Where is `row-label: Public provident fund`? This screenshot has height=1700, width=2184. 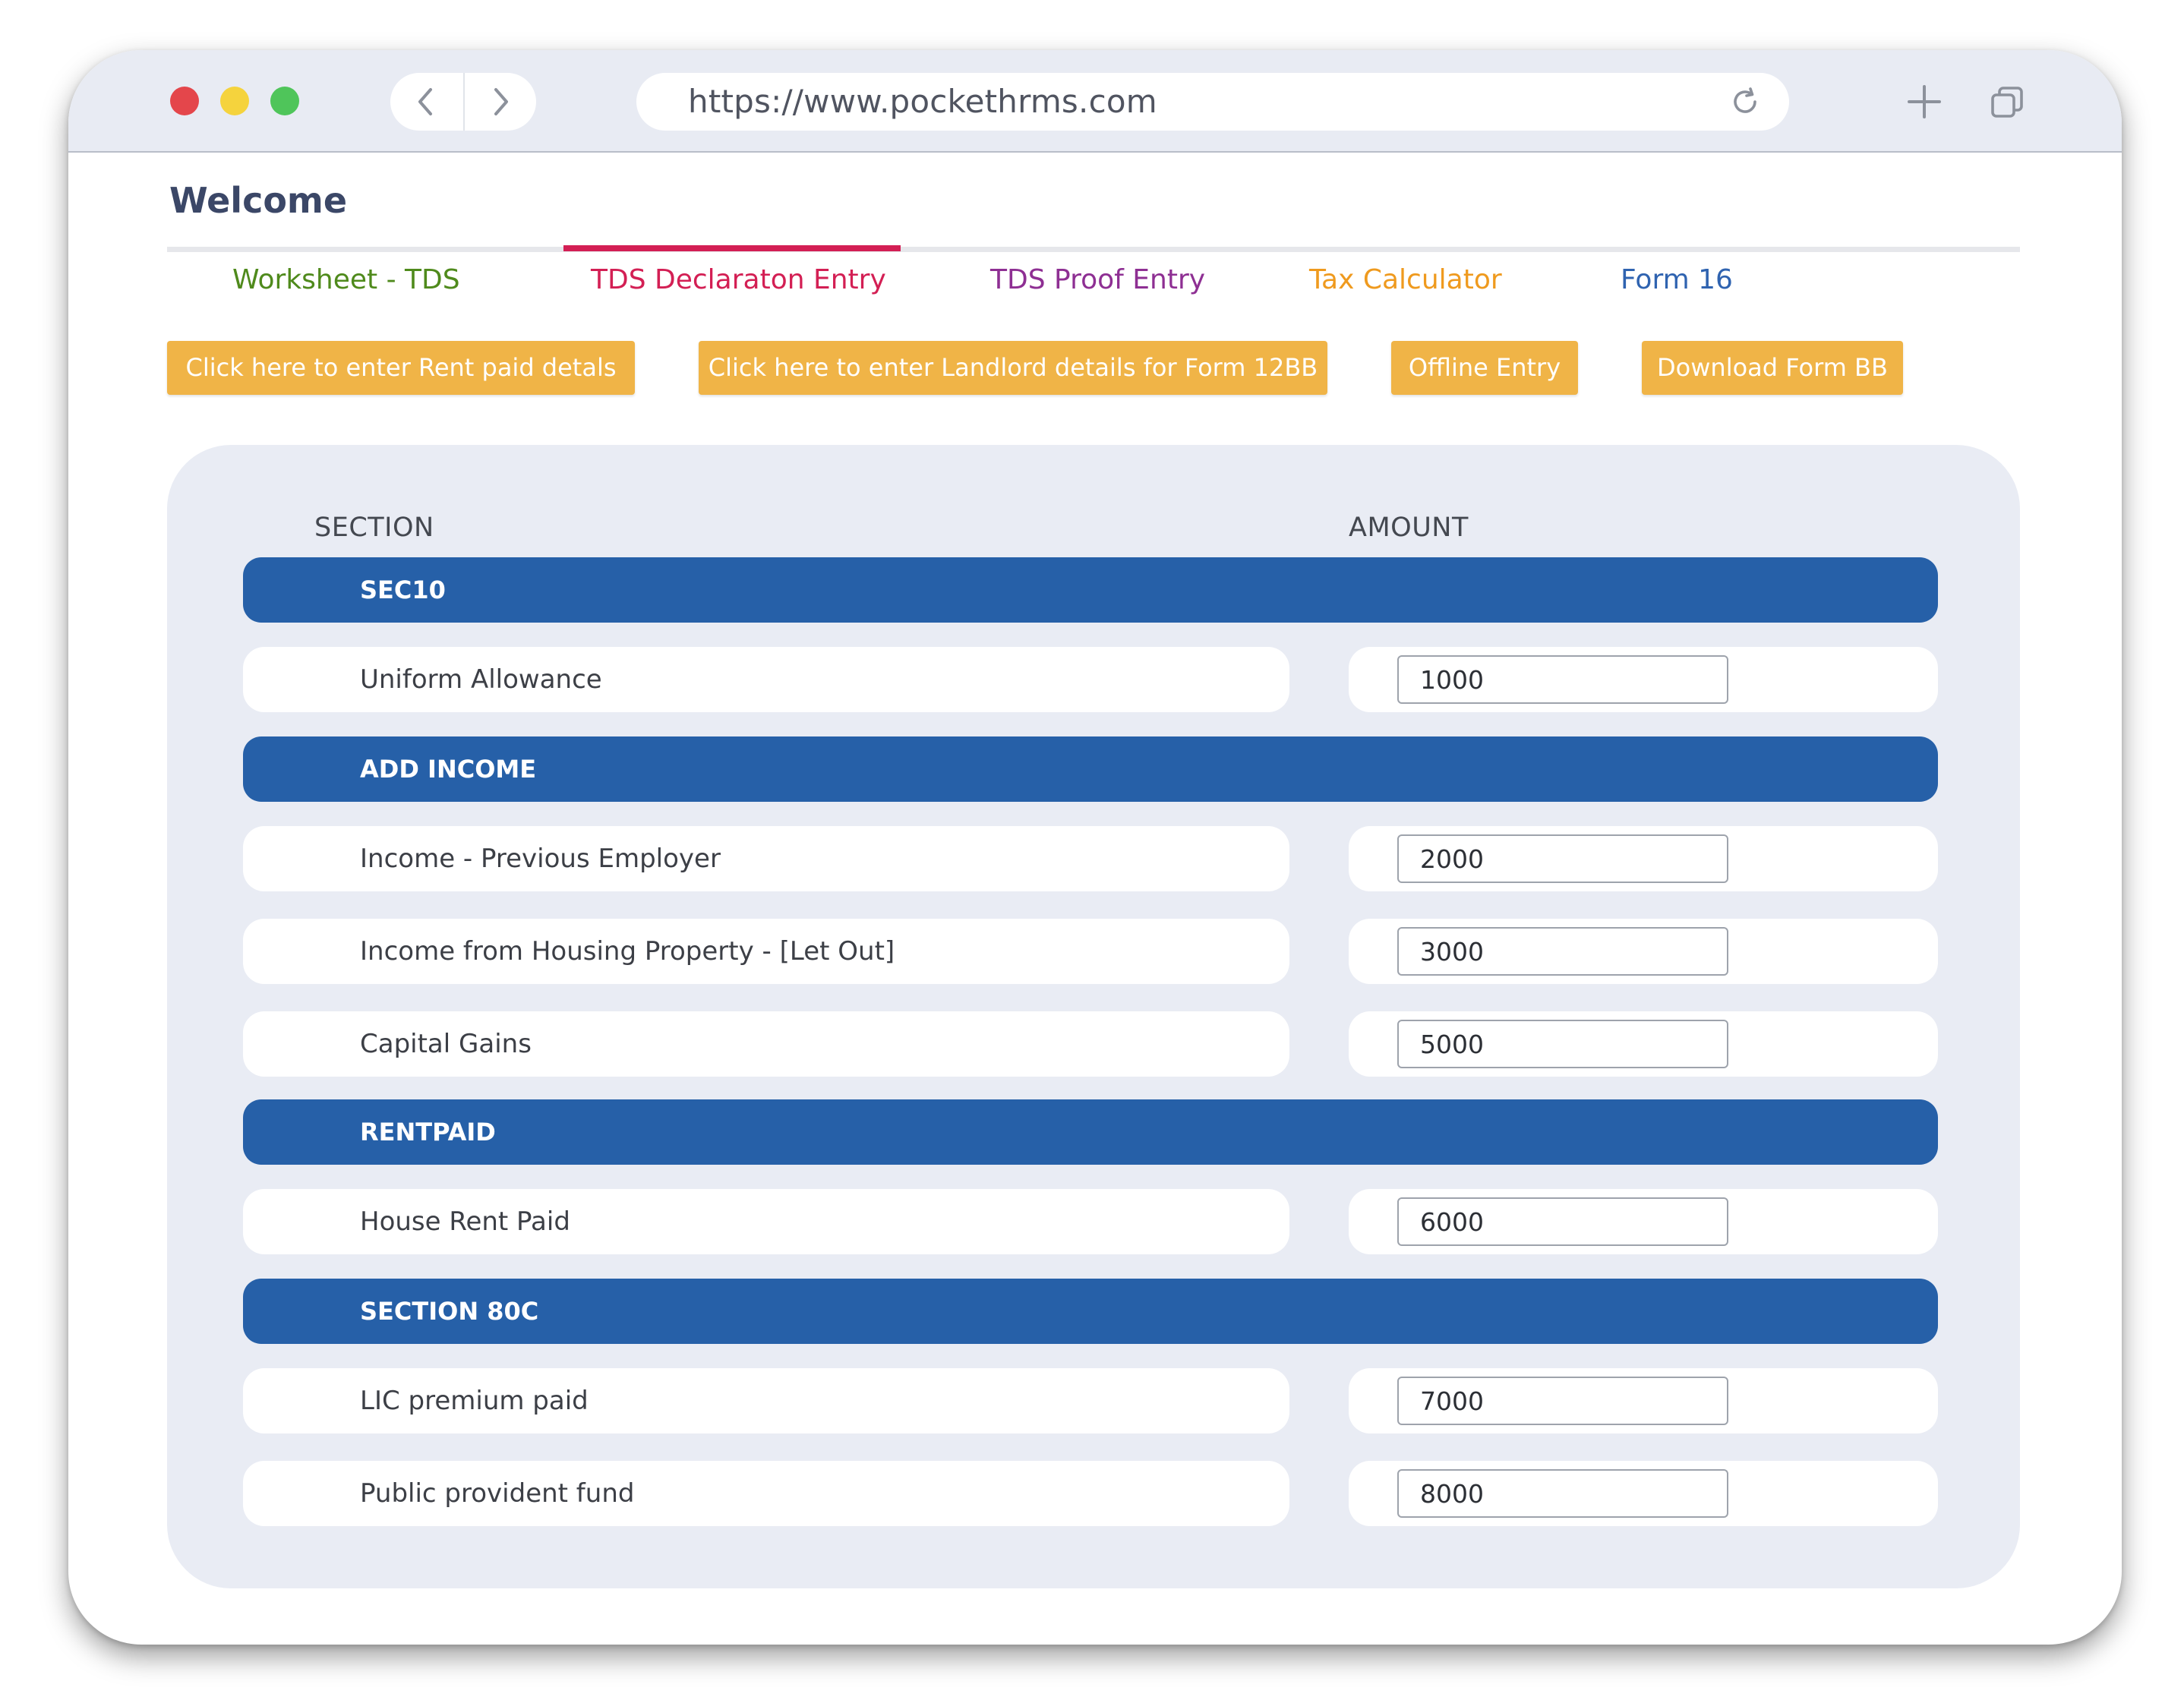
row-label: Public provident fund is located at coordinates (497, 1493).